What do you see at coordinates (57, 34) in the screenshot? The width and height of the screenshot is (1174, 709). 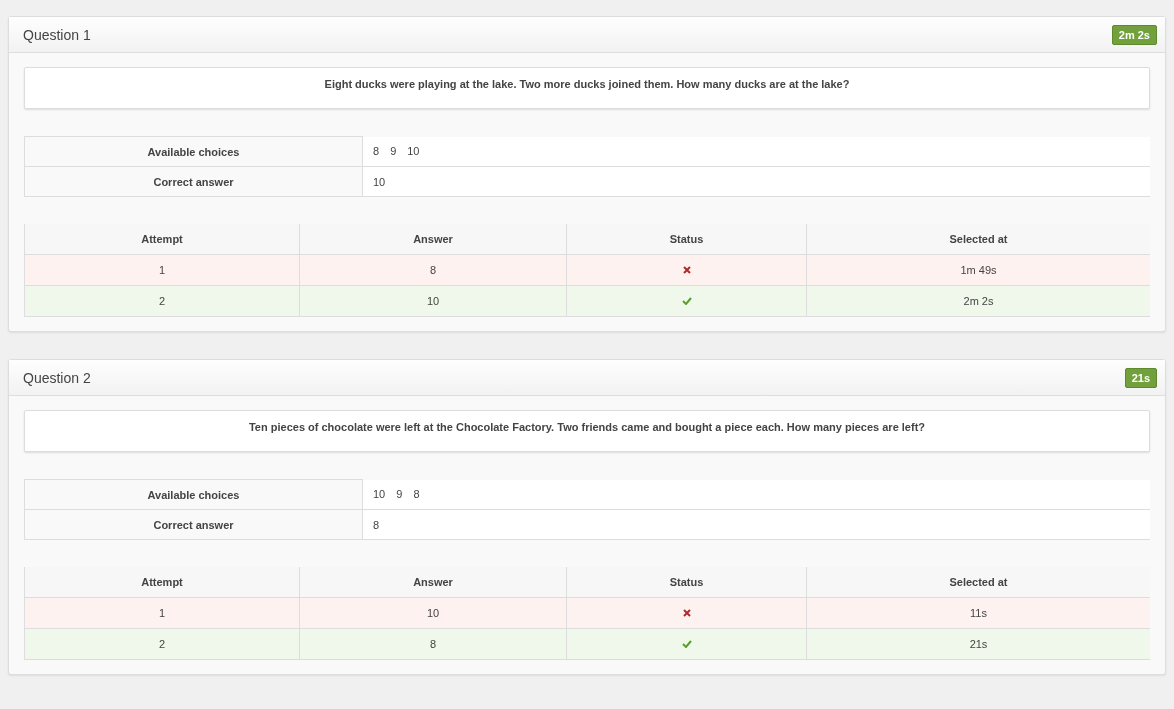 I see `question-title: Question 1` at bounding box center [57, 34].